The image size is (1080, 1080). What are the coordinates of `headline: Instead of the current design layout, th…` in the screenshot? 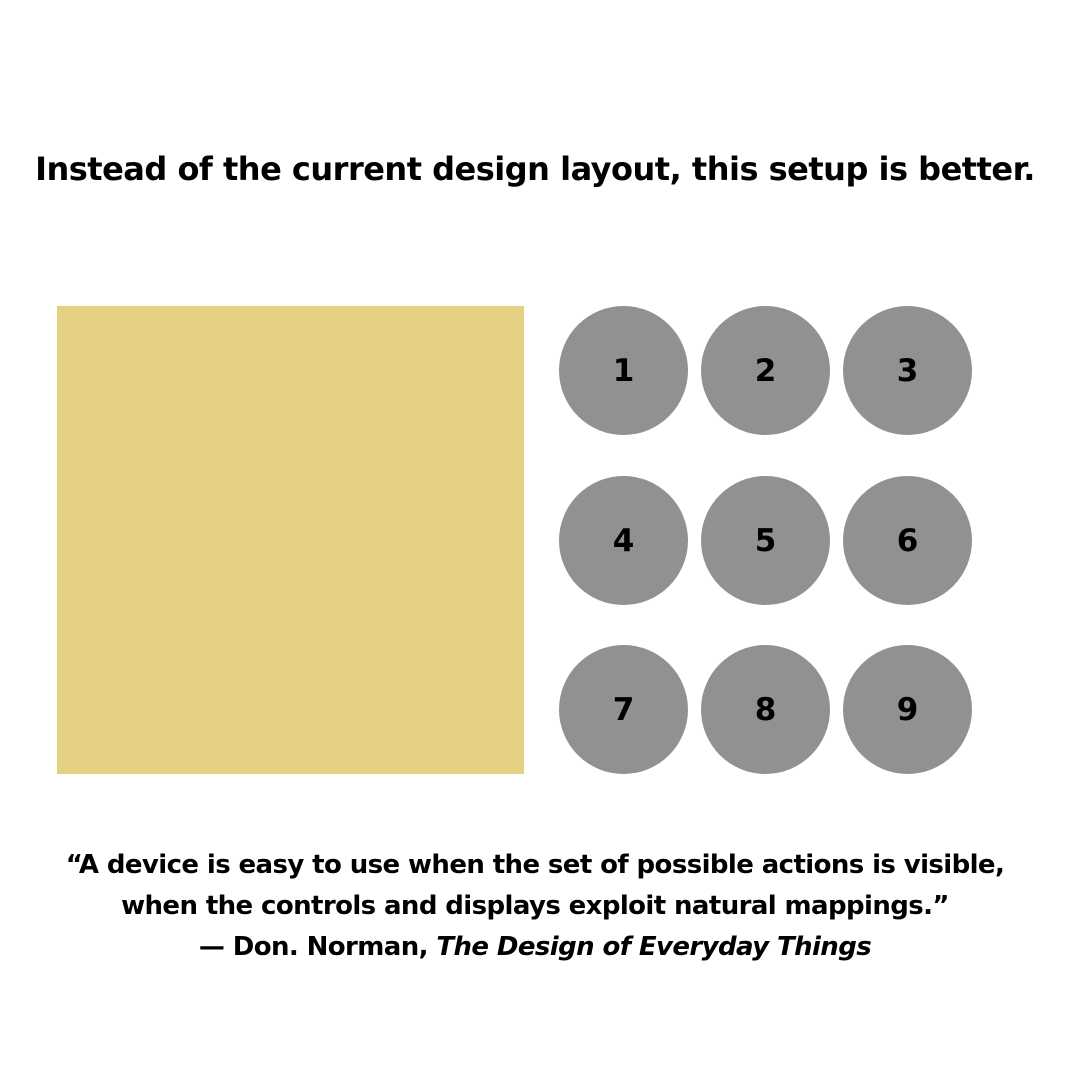 It's located at (535, 169).